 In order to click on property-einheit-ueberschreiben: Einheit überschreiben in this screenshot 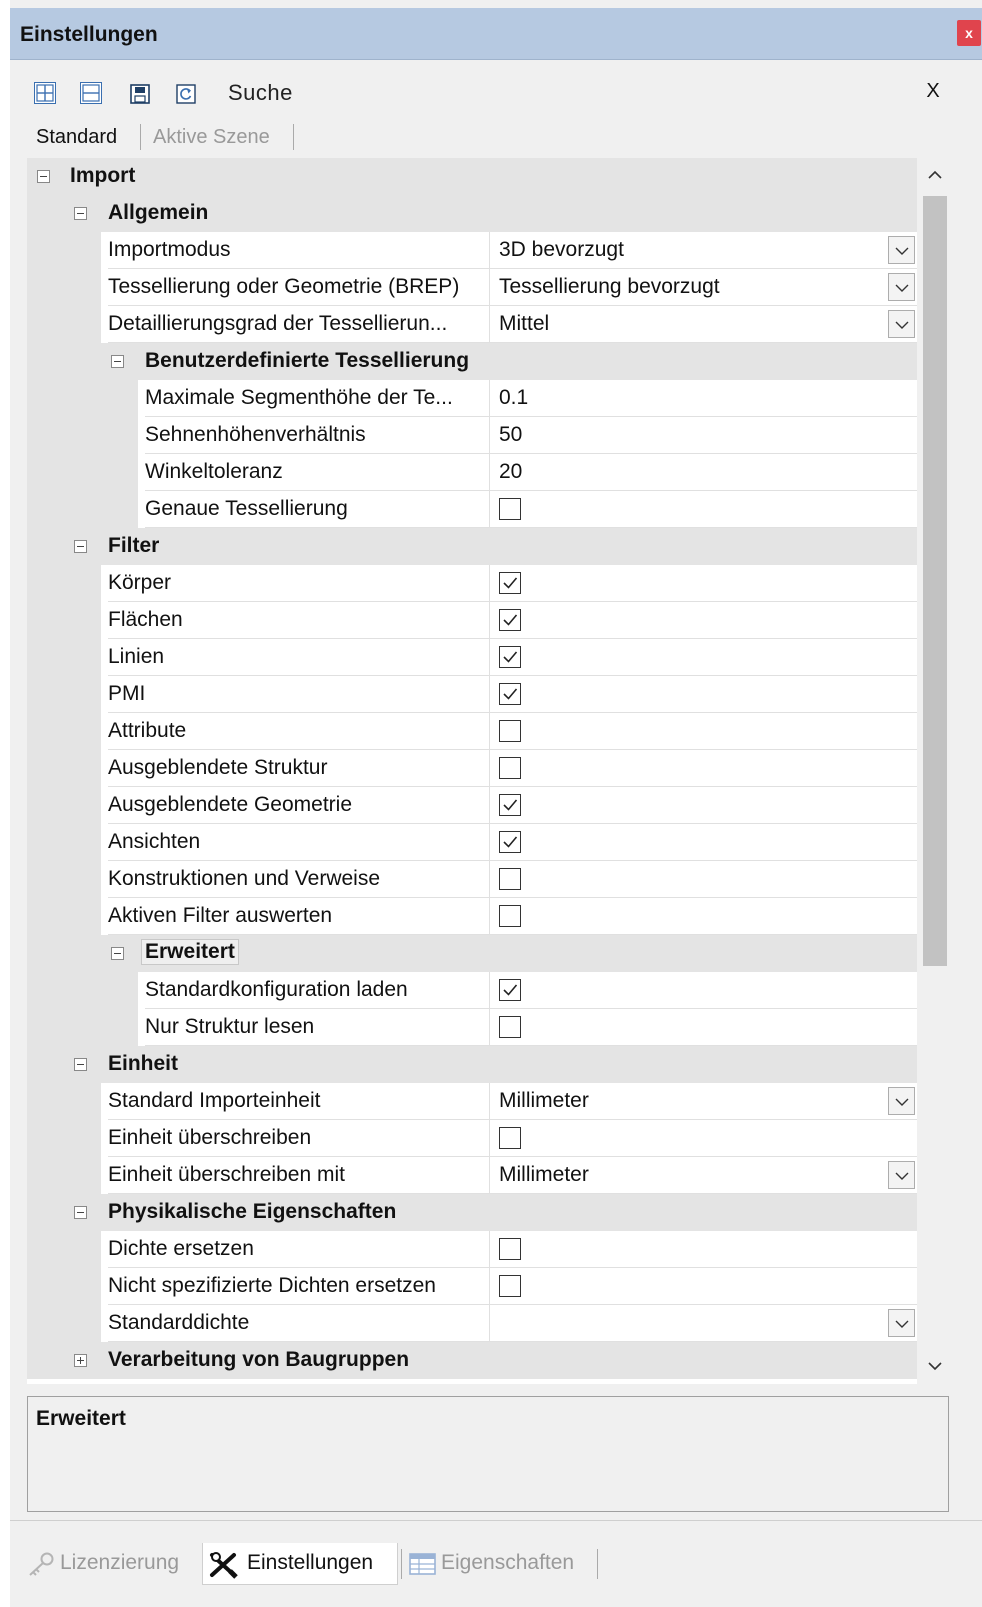, I will do `click(472, 1138)`.